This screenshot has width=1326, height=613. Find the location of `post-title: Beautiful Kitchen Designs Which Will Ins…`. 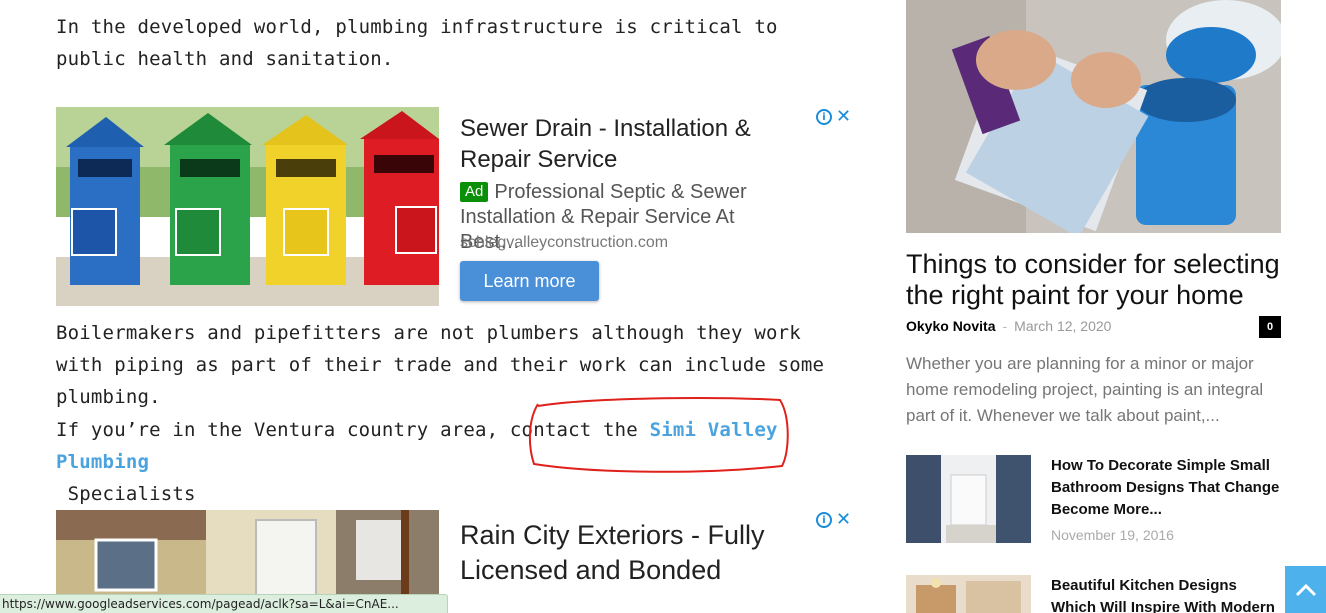

post-title: Beautiful Kitchen Designs Which Will Ins… is located at coordinates (1166, 594).